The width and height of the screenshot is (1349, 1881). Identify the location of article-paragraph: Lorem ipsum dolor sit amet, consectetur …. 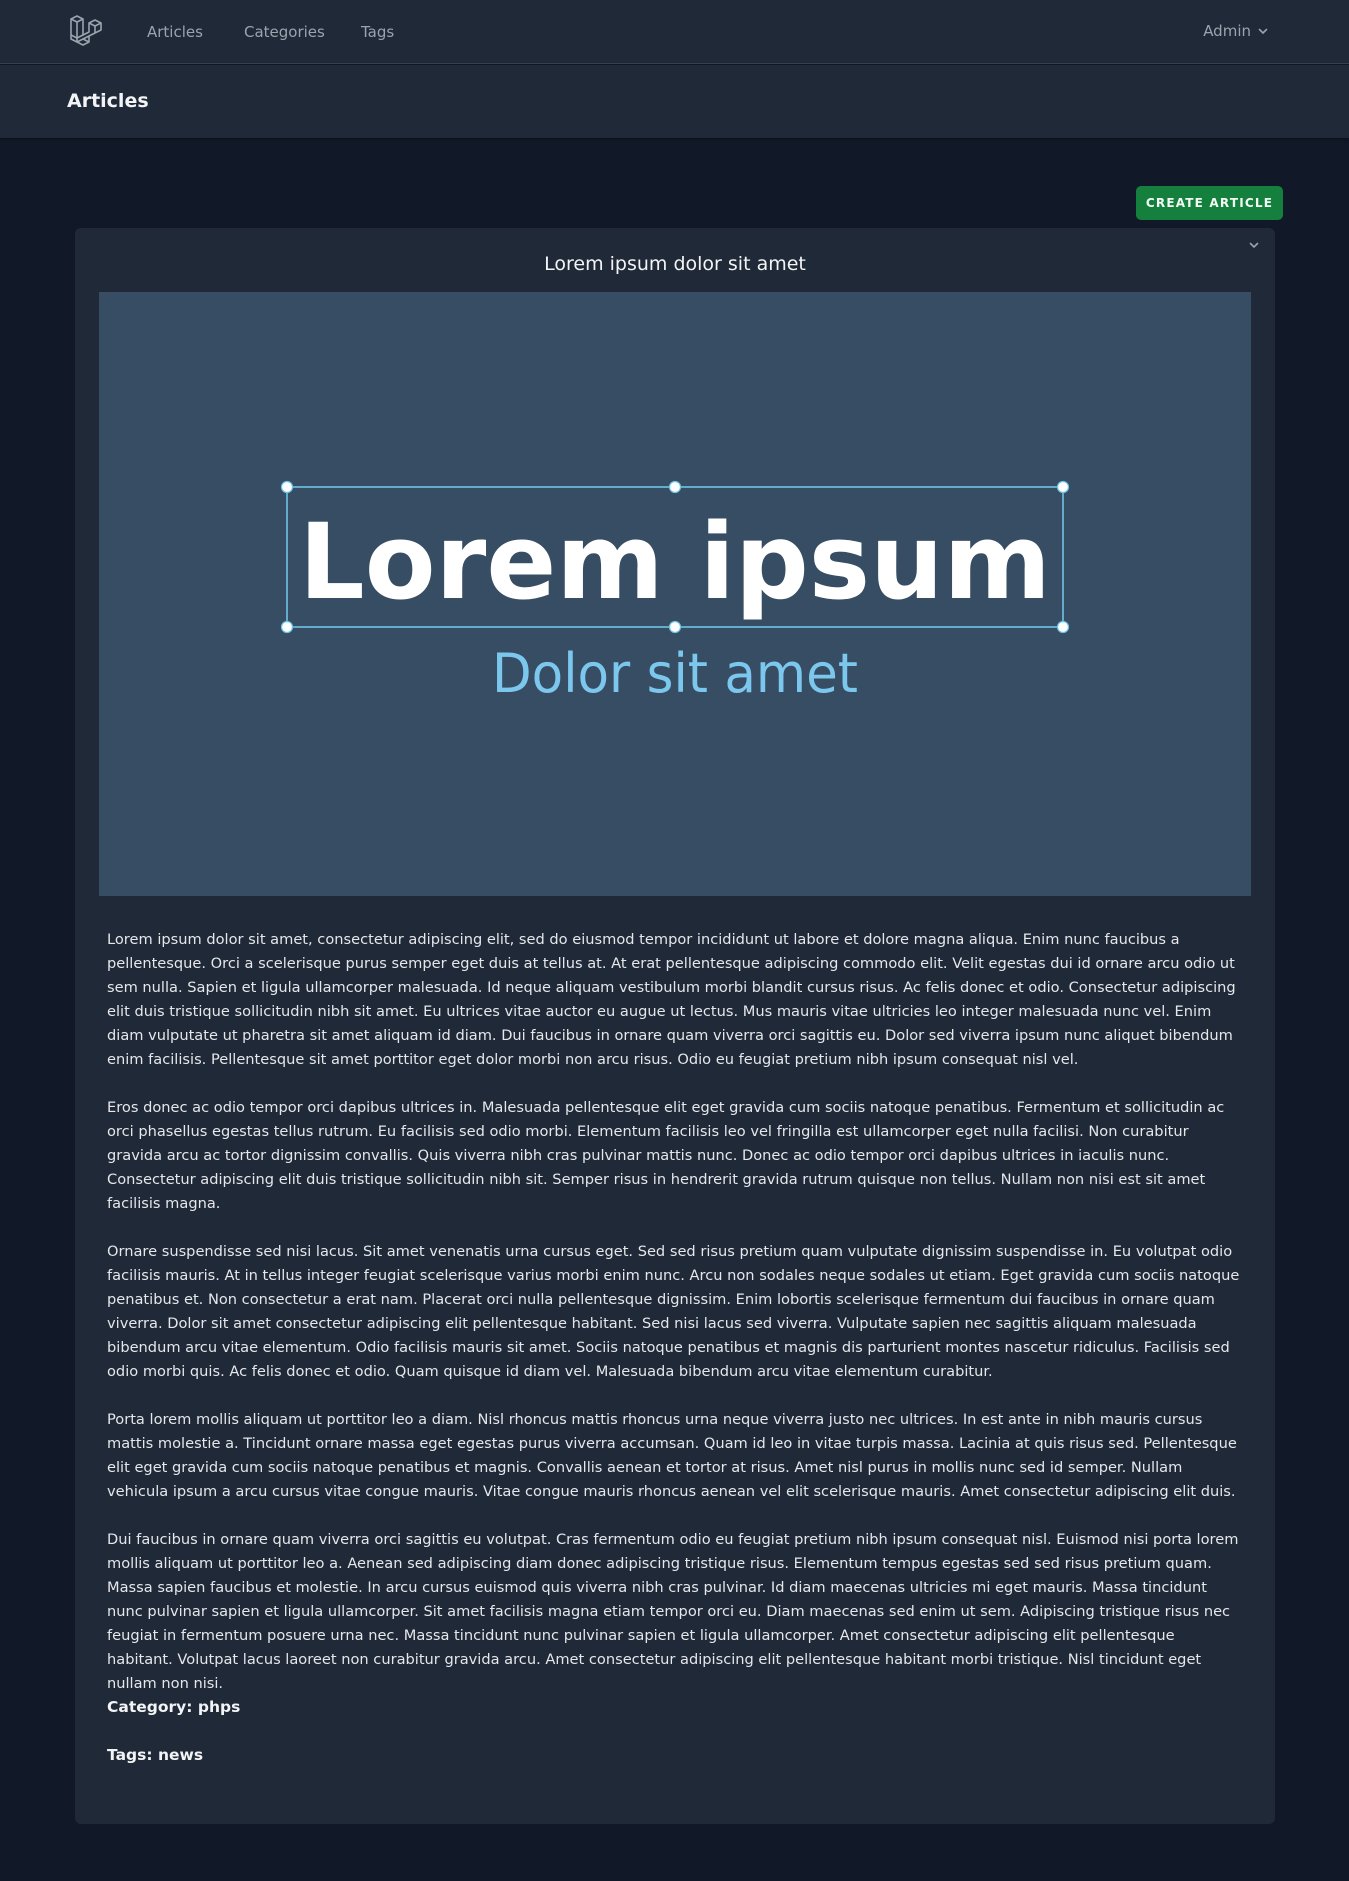
(671, 999).